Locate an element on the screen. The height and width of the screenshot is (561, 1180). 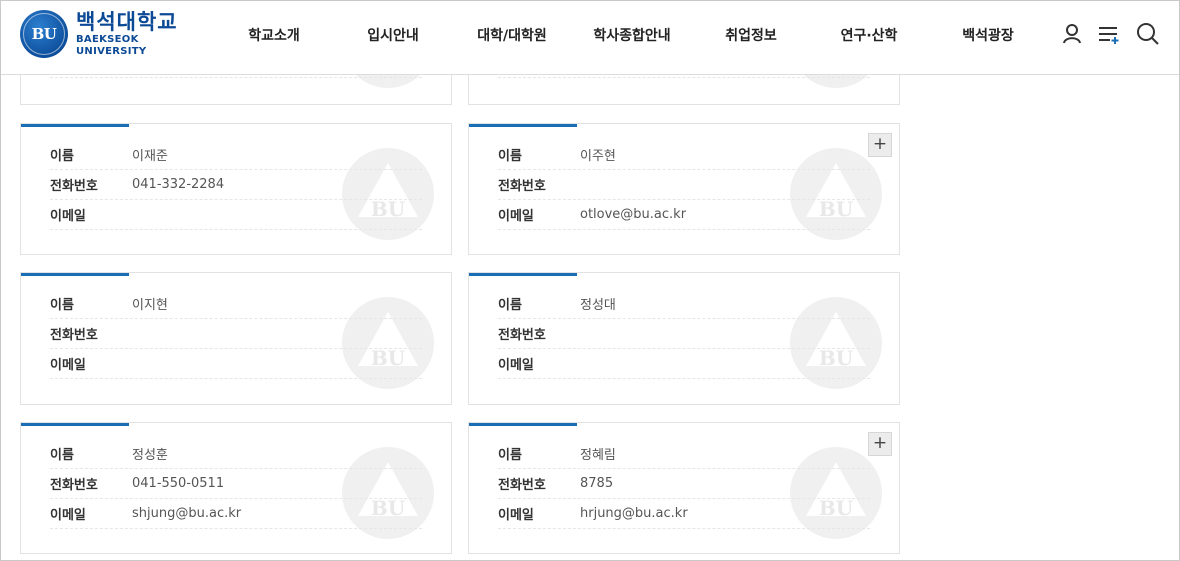
nav-item-careers: 취업정보 is located at coordinates (751, 35).